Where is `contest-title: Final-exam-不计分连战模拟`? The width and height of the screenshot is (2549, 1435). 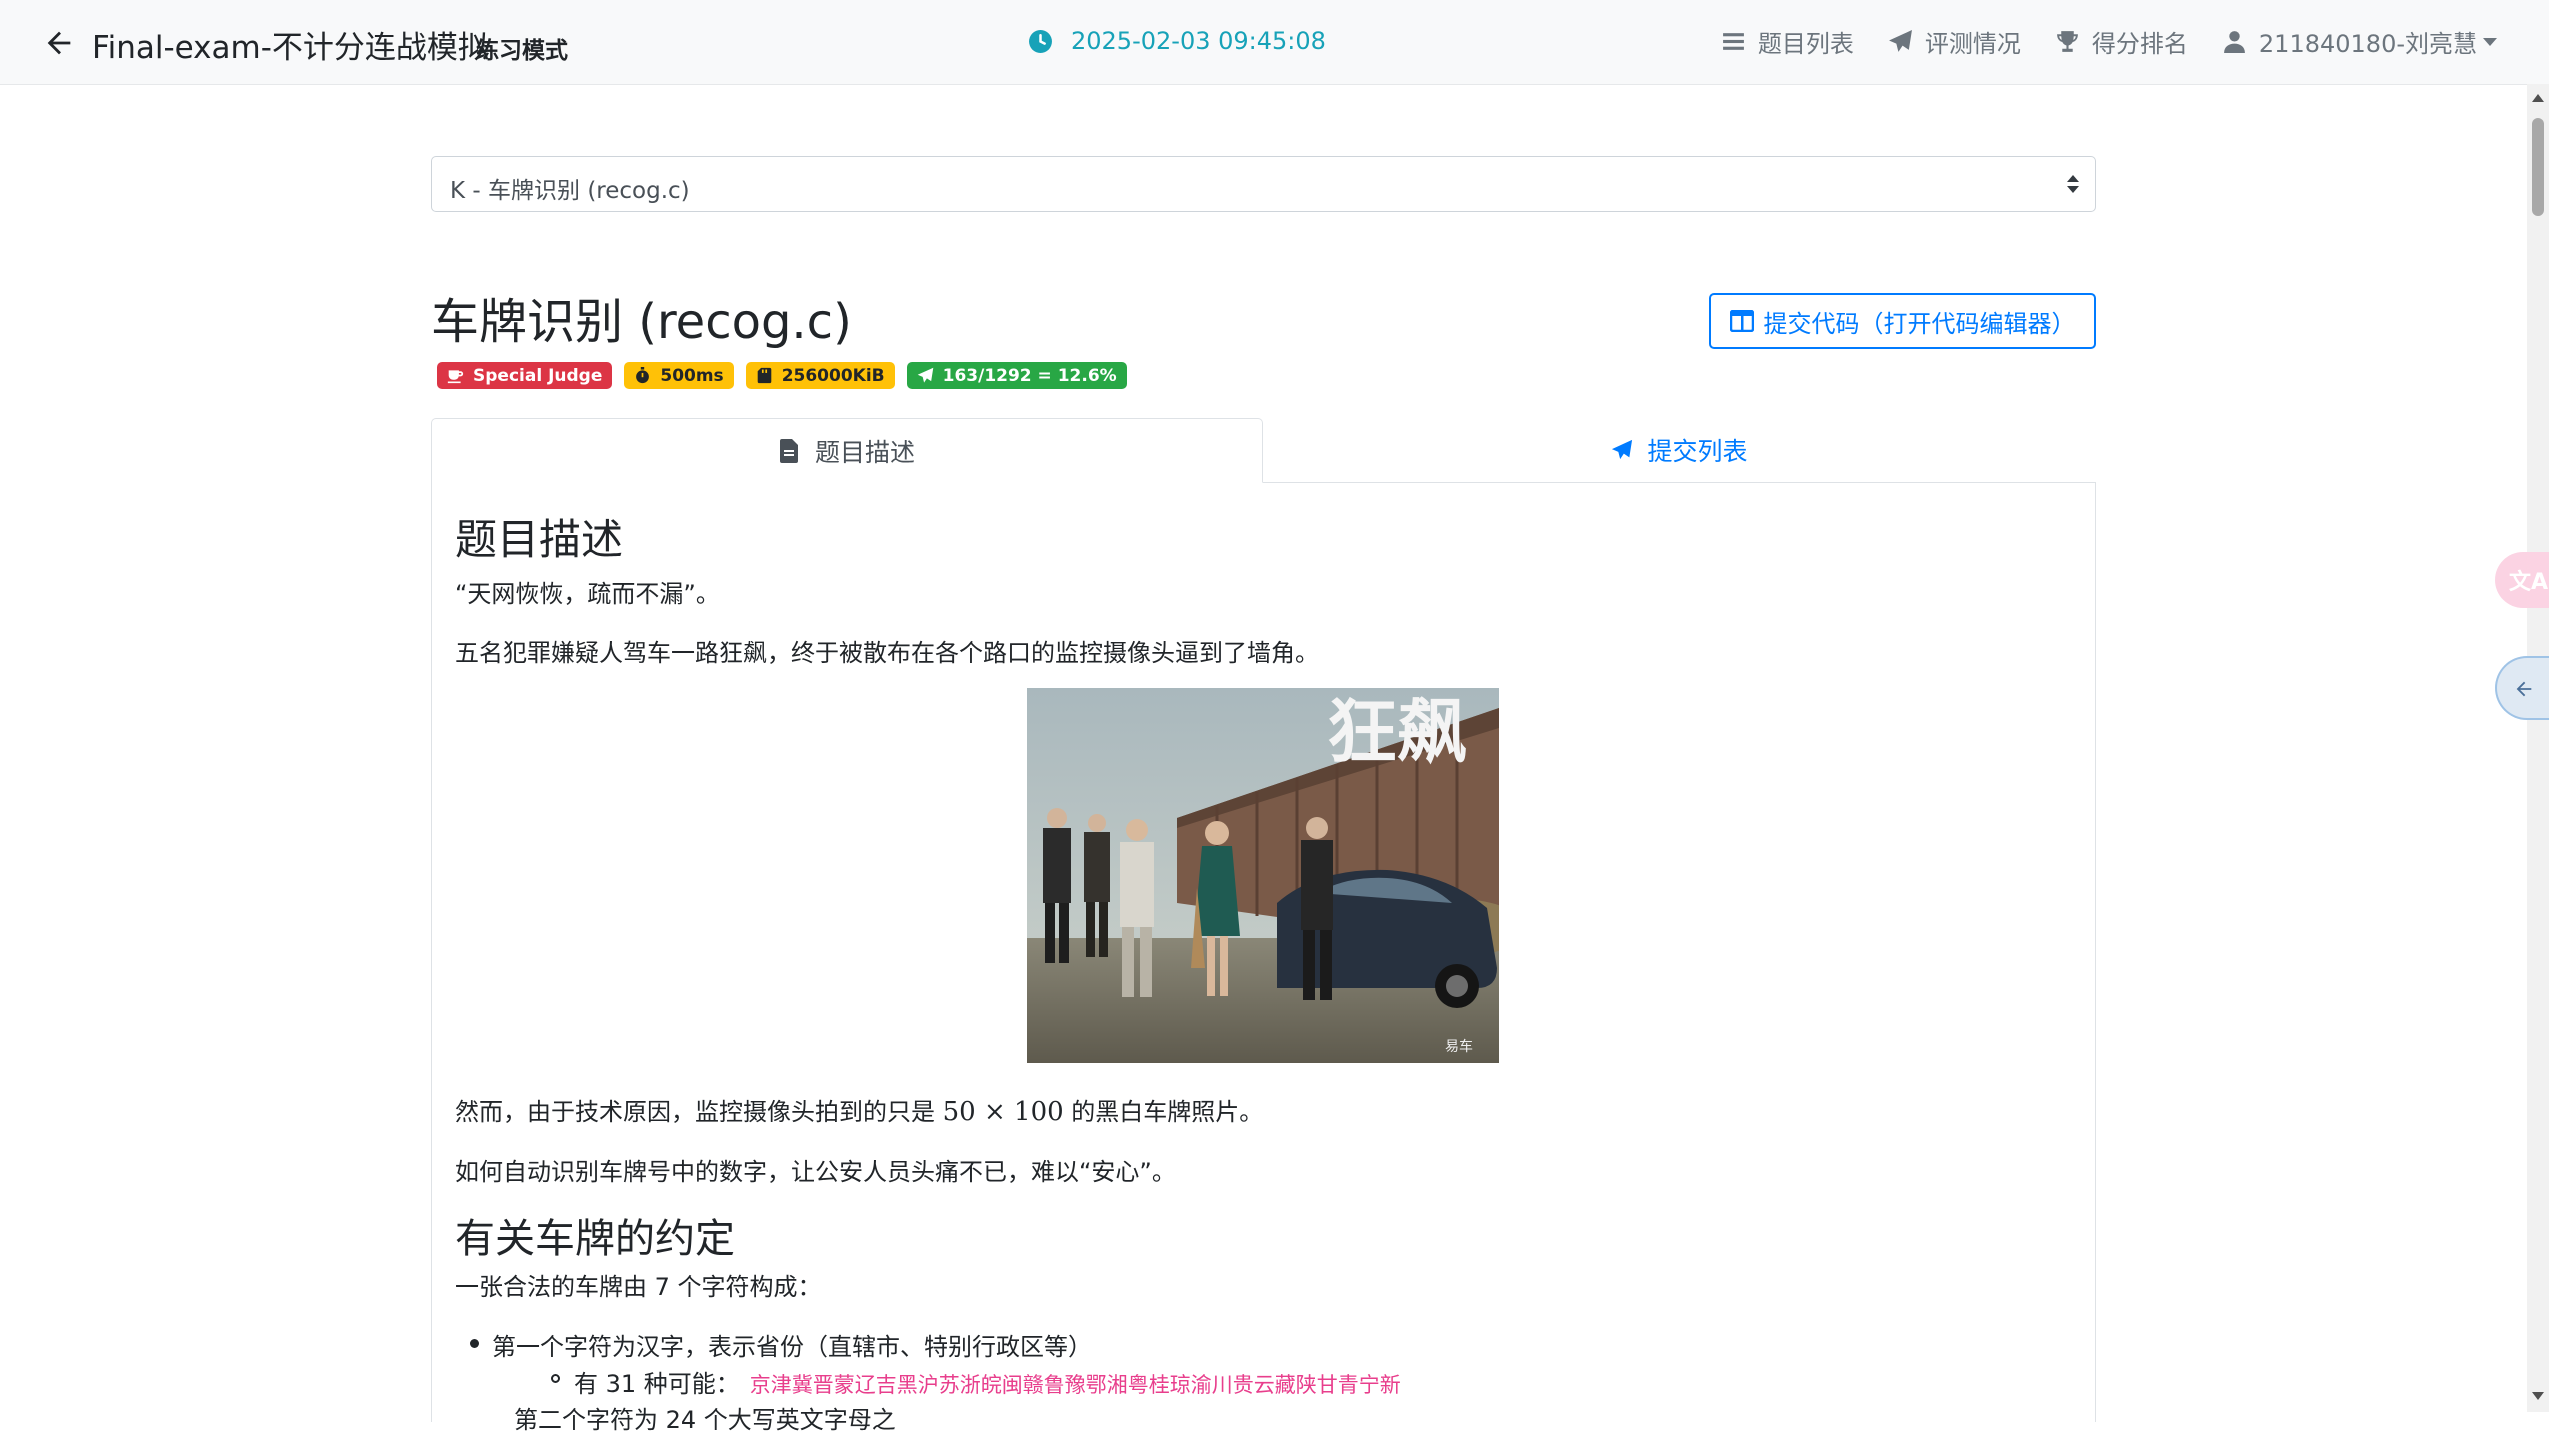
contest-title: Final-exam-不计分连战模拟 is located at coordinates (290, 44).